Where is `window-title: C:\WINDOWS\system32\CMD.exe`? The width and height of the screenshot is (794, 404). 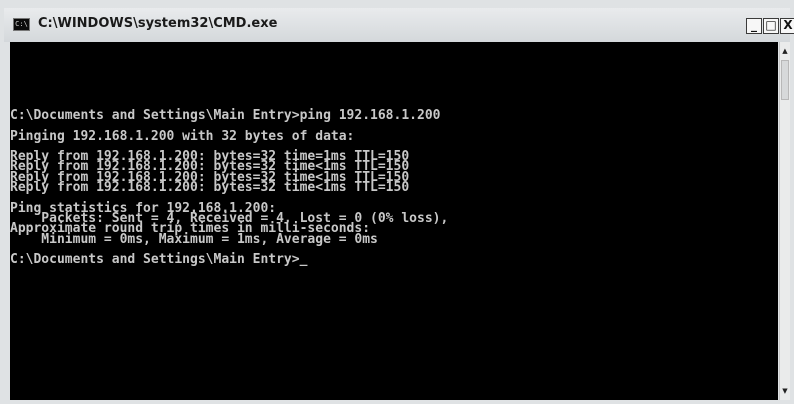
window-title: C:\WINDOWS\system32\CMD.exe is located at coordinates (158, 23).